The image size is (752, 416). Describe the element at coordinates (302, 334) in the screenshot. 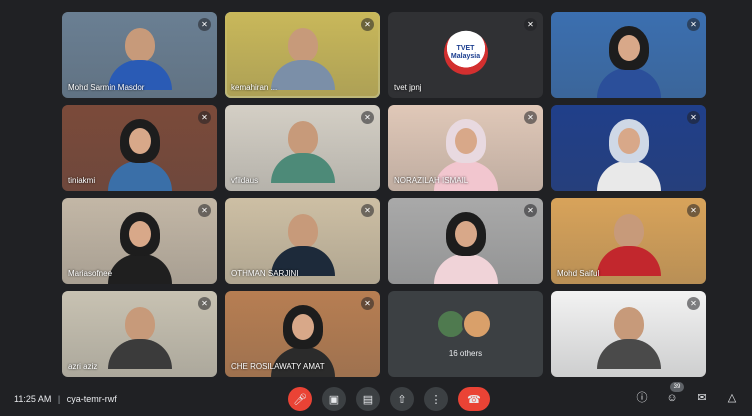

I see `participant-tile: CHE ROSILAWATY AMAT ✕` at that location.